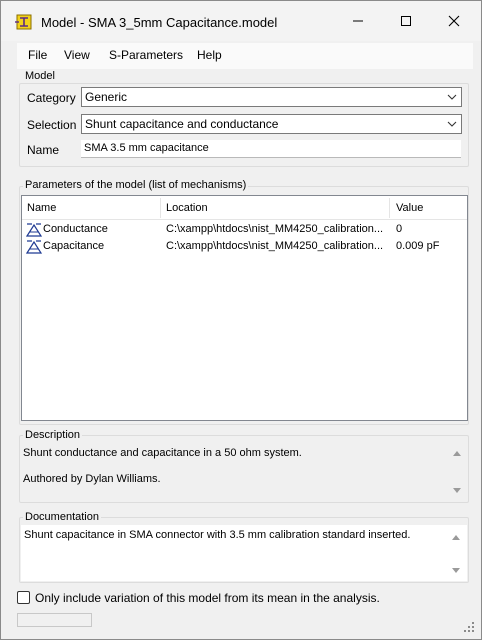 The image size is (482, 640). What do you see at coordinates (209, 55) in the screenshot?
I see `menu-help: Help` at bounding box center [209, 55].